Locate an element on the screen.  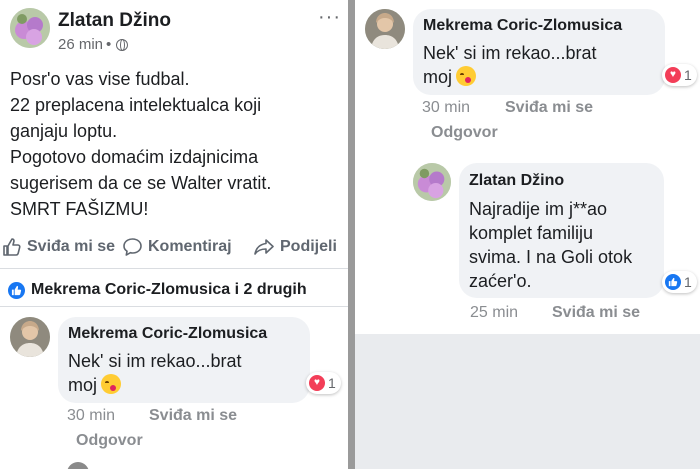
reactions-summary: Mekrema Coric-Zlomusica i 2 drugih is located at coordinates (157, 290).